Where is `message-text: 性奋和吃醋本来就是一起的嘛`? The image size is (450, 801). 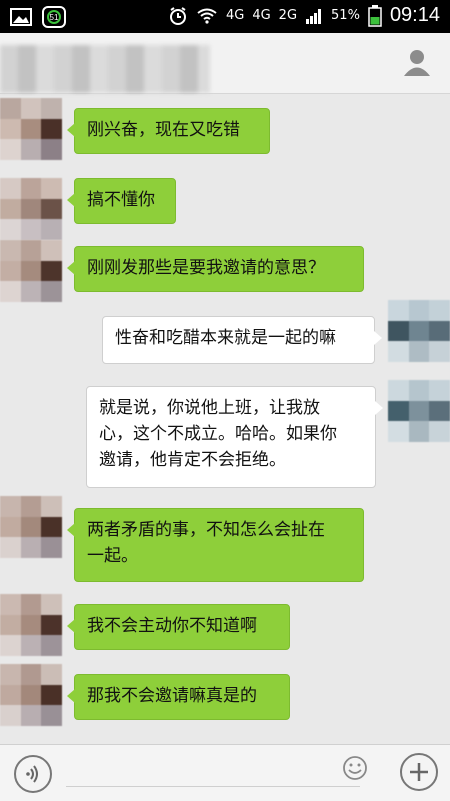 message-text: 性奋和吃醋本来就是一起的嘛 is located at coordinates (225, 338).